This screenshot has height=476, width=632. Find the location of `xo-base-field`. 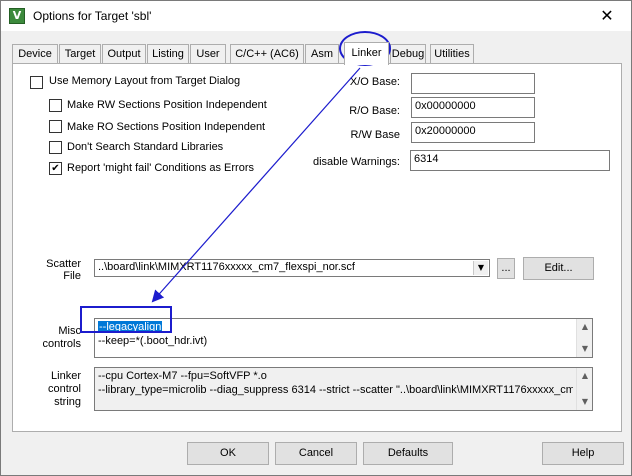

xo-base-field is located at coordinates (473, 83).